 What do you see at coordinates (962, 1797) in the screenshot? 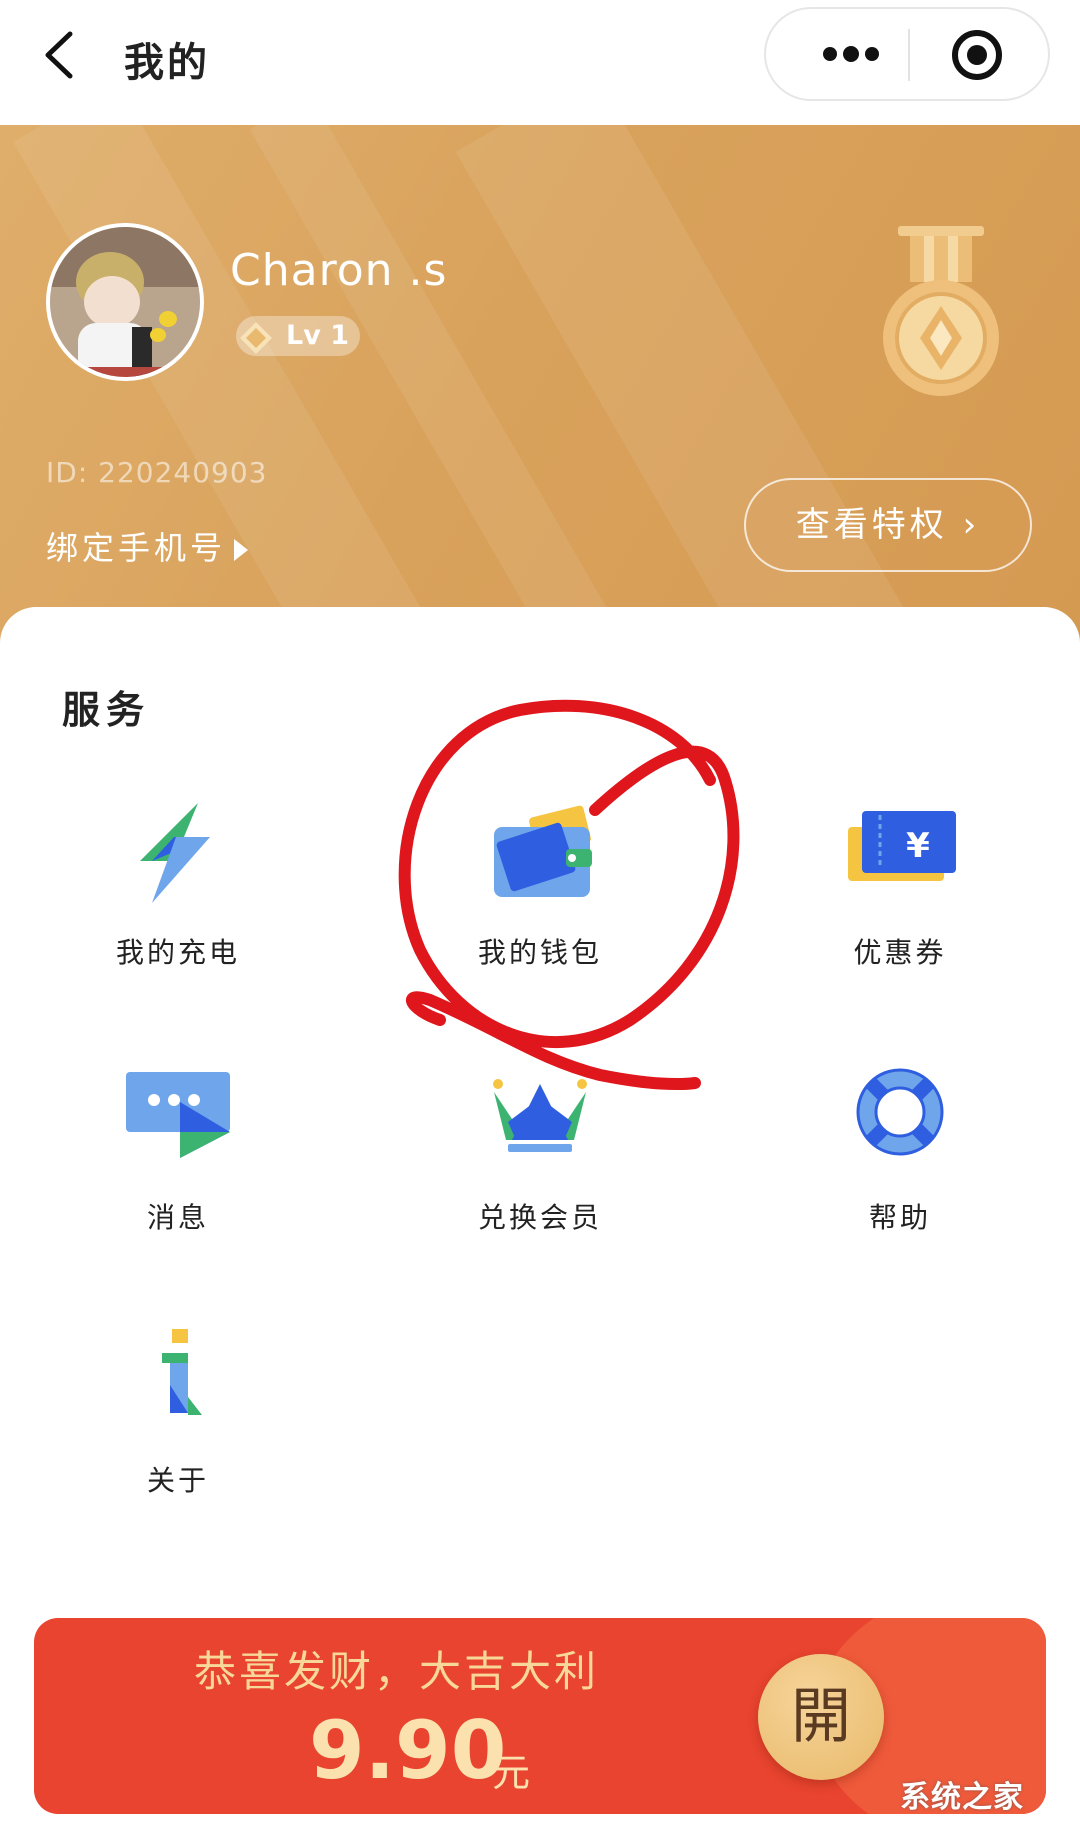
I see `watermark: 系统之家` at bounding box center [962, 1797].